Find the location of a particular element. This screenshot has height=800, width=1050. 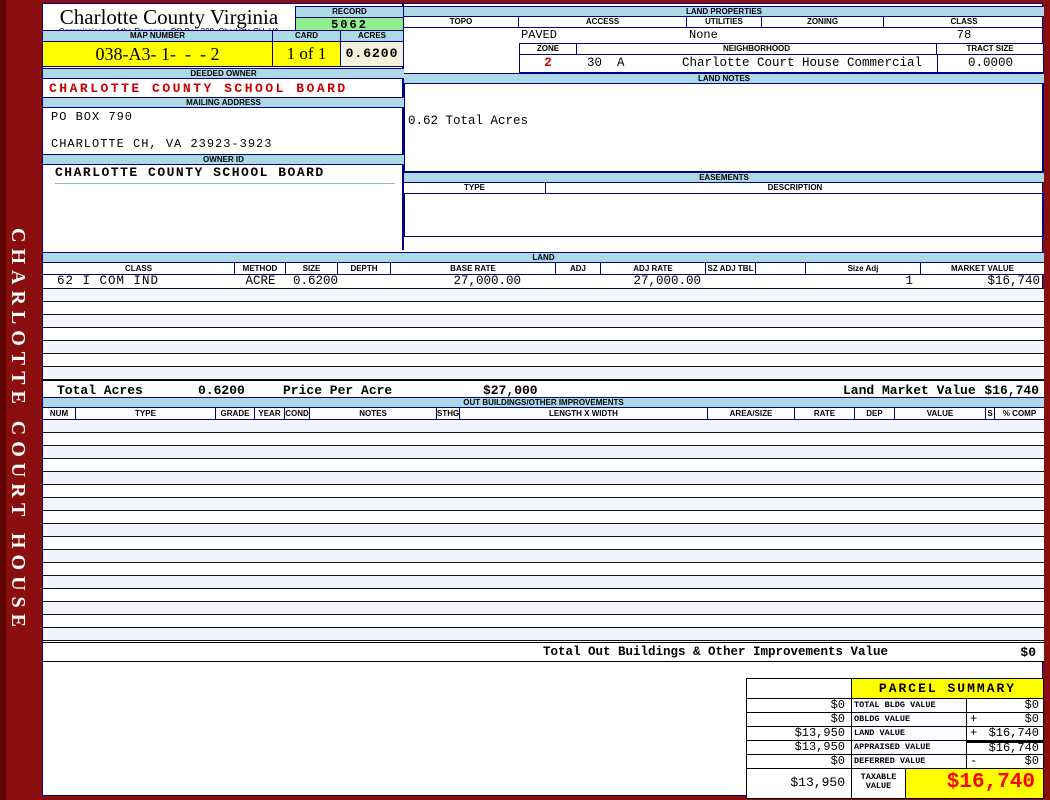

land-title: LAND is located at coordinates (543, 257).